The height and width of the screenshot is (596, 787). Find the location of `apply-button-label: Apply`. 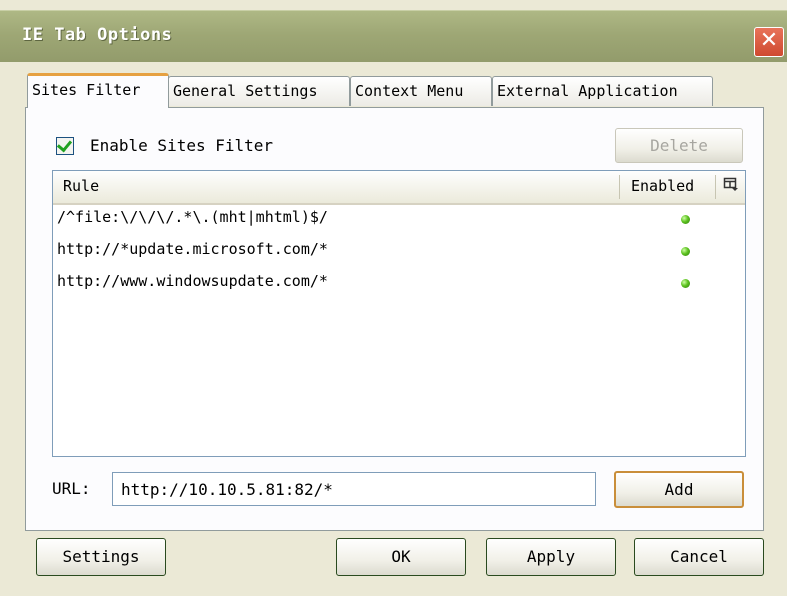

apply-button-label: Apply is located at coordinates (551, 556).